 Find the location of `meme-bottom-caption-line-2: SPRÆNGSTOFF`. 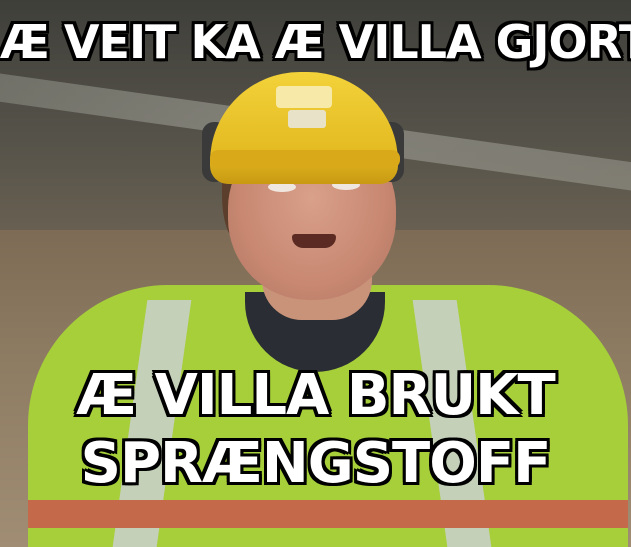

meme-bottom-caption-line-2: SPRÆNGSTOFF is located at coordinates (316, 463).